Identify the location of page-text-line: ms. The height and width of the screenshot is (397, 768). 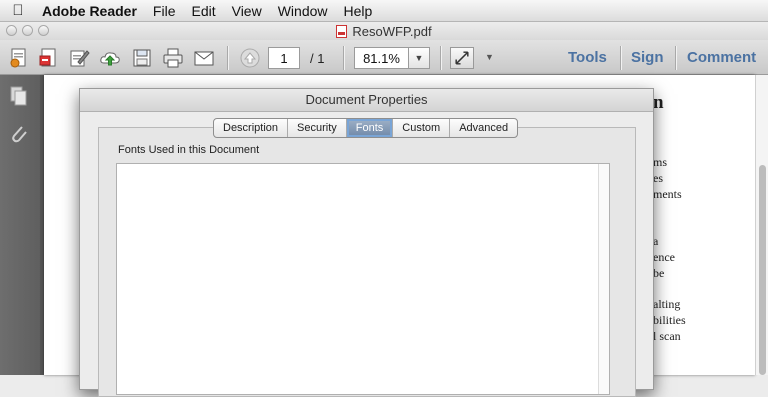
(660, 162).